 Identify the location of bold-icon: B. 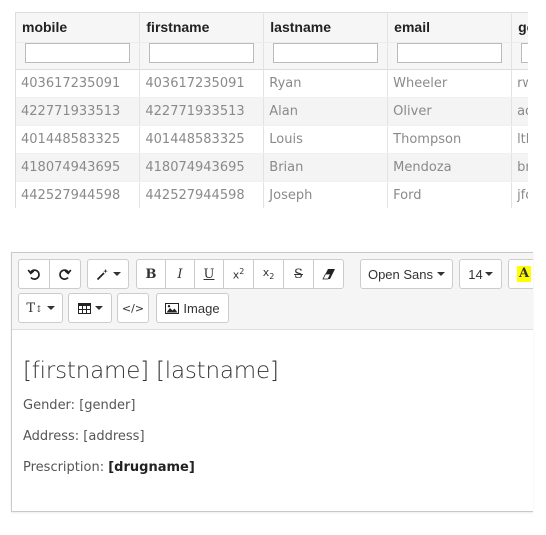
(151, 274).